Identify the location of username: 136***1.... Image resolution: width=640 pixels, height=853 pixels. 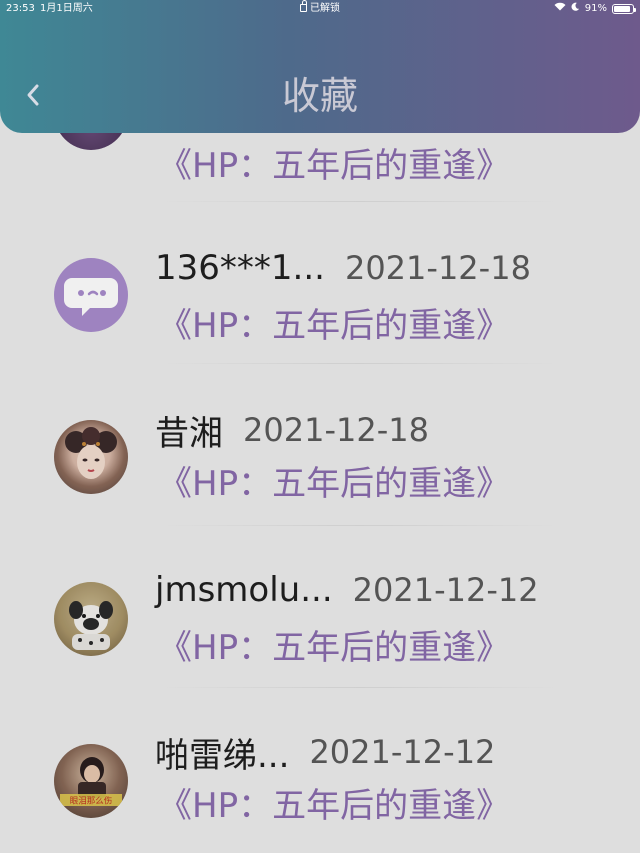
(240, 268).